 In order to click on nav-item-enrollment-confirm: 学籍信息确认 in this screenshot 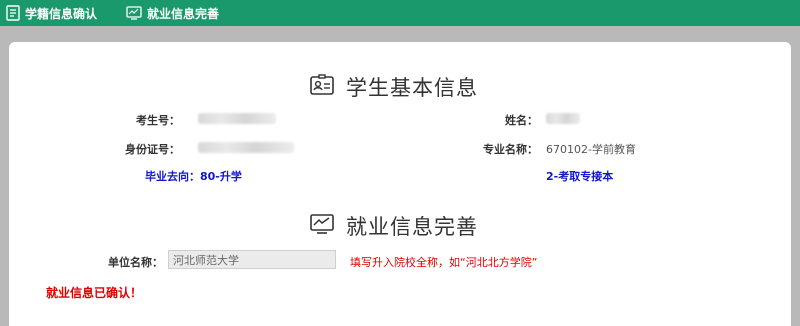, I will do `click(51, 13)`.